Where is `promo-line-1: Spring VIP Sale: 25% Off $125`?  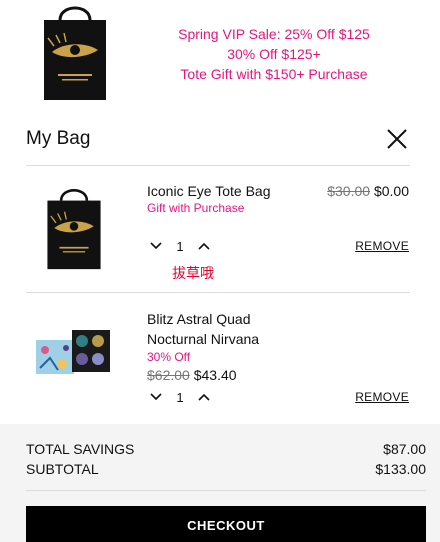 promo-line-1: Spring VIP Sale: 25% Off $125 is located at coordinates (274, 34).